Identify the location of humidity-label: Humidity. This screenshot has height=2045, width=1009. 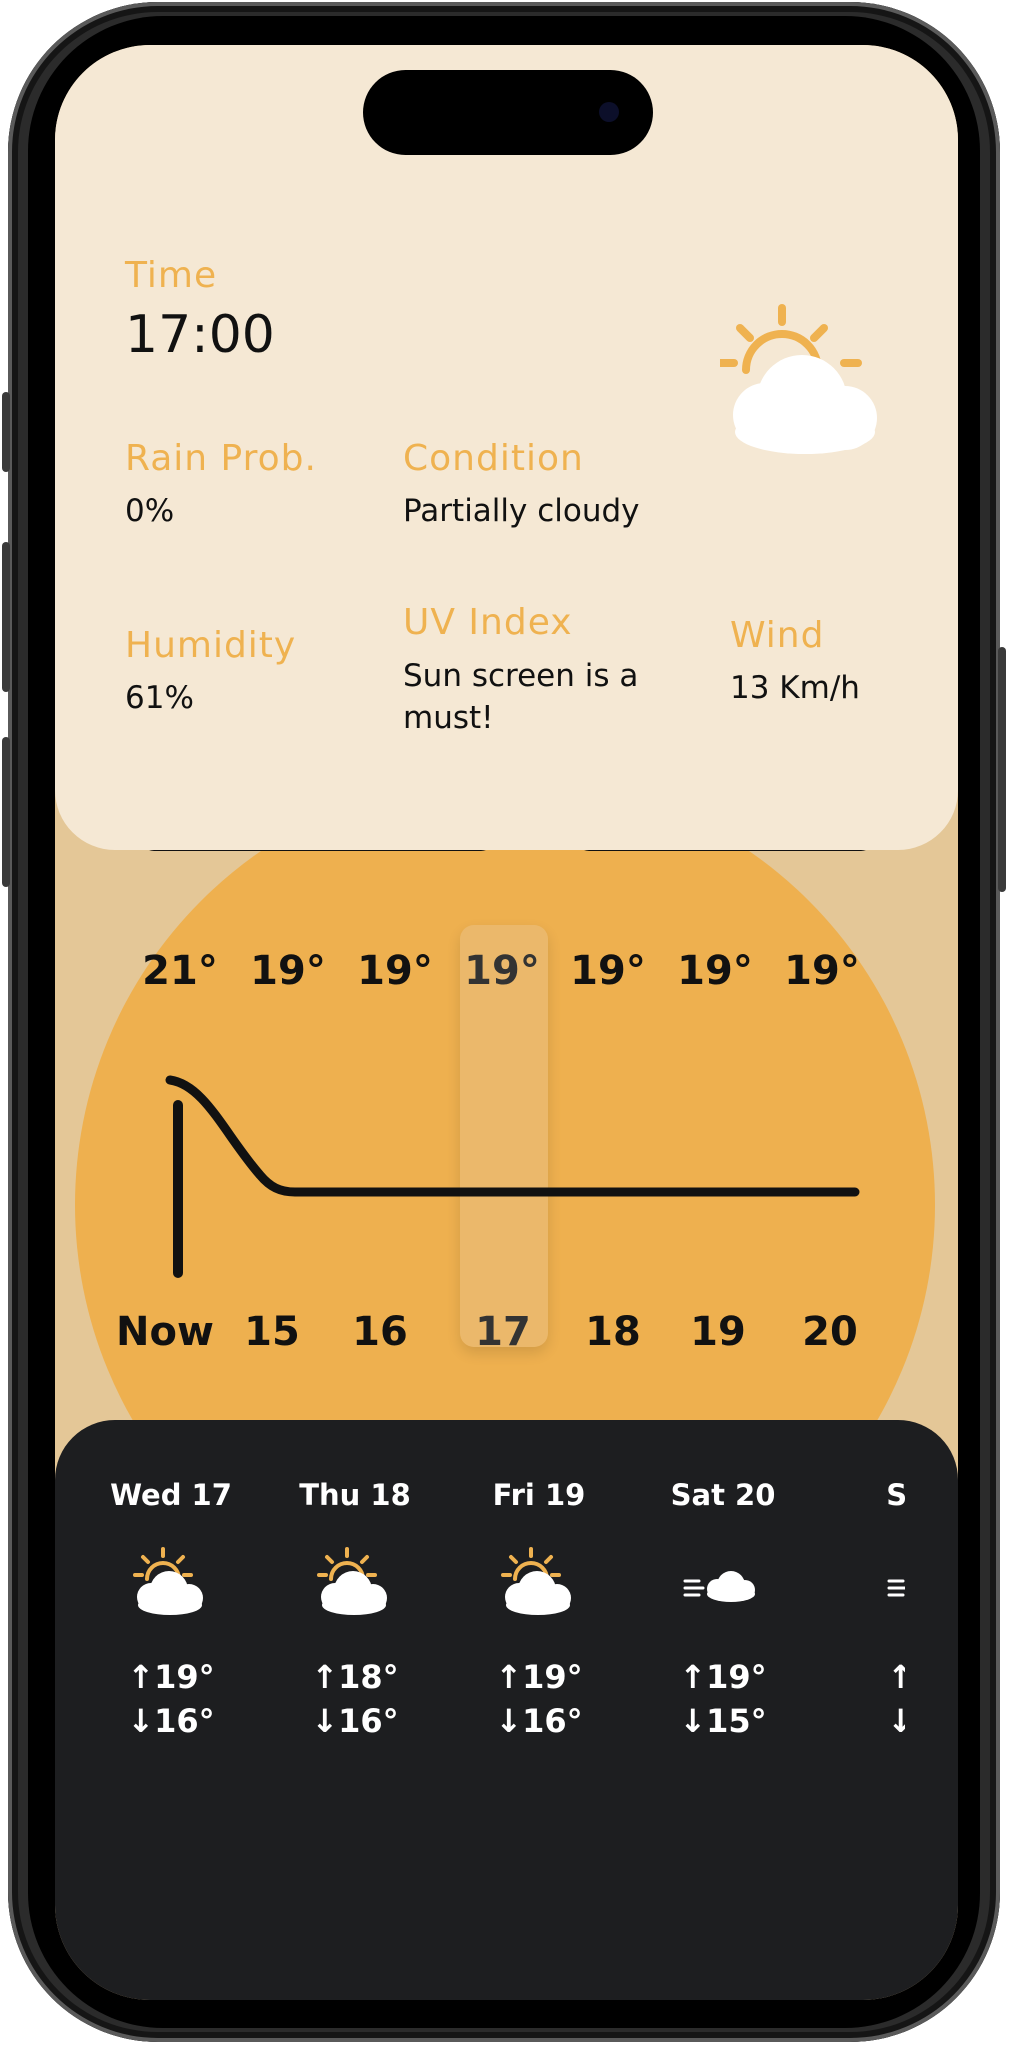
(211, 645).